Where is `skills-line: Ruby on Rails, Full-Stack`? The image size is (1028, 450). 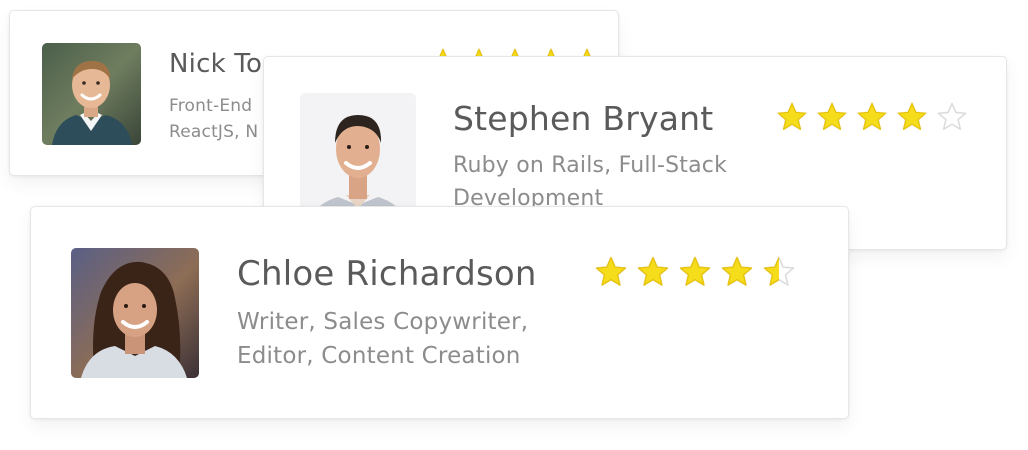
skills-line: Ruby on Rails, Full-Stack is located at coordinates (590, 165).